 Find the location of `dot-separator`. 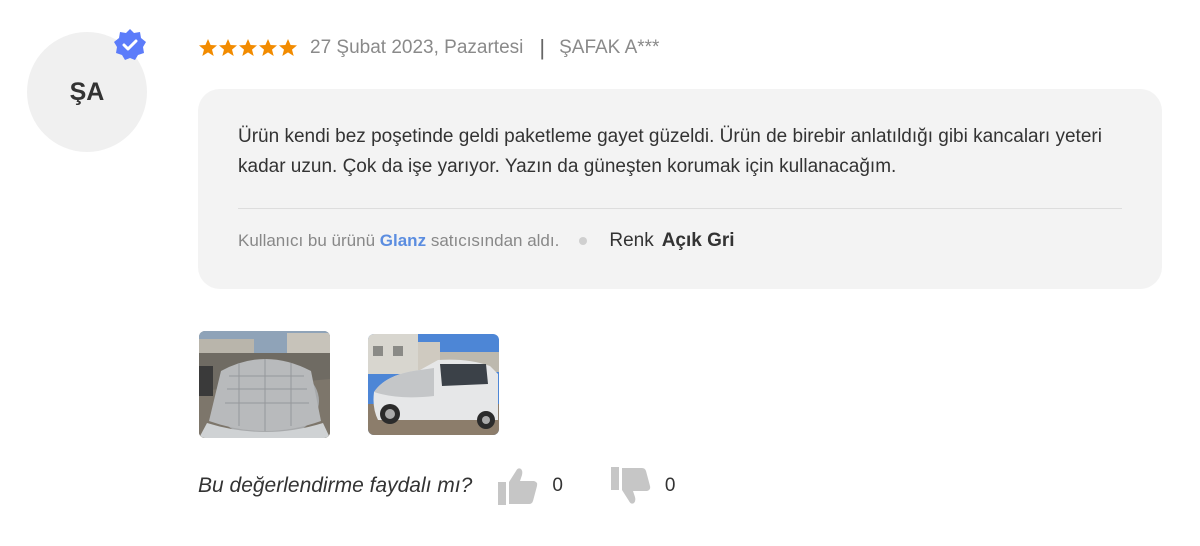

dot-separator is located at coordinates (583, 241).